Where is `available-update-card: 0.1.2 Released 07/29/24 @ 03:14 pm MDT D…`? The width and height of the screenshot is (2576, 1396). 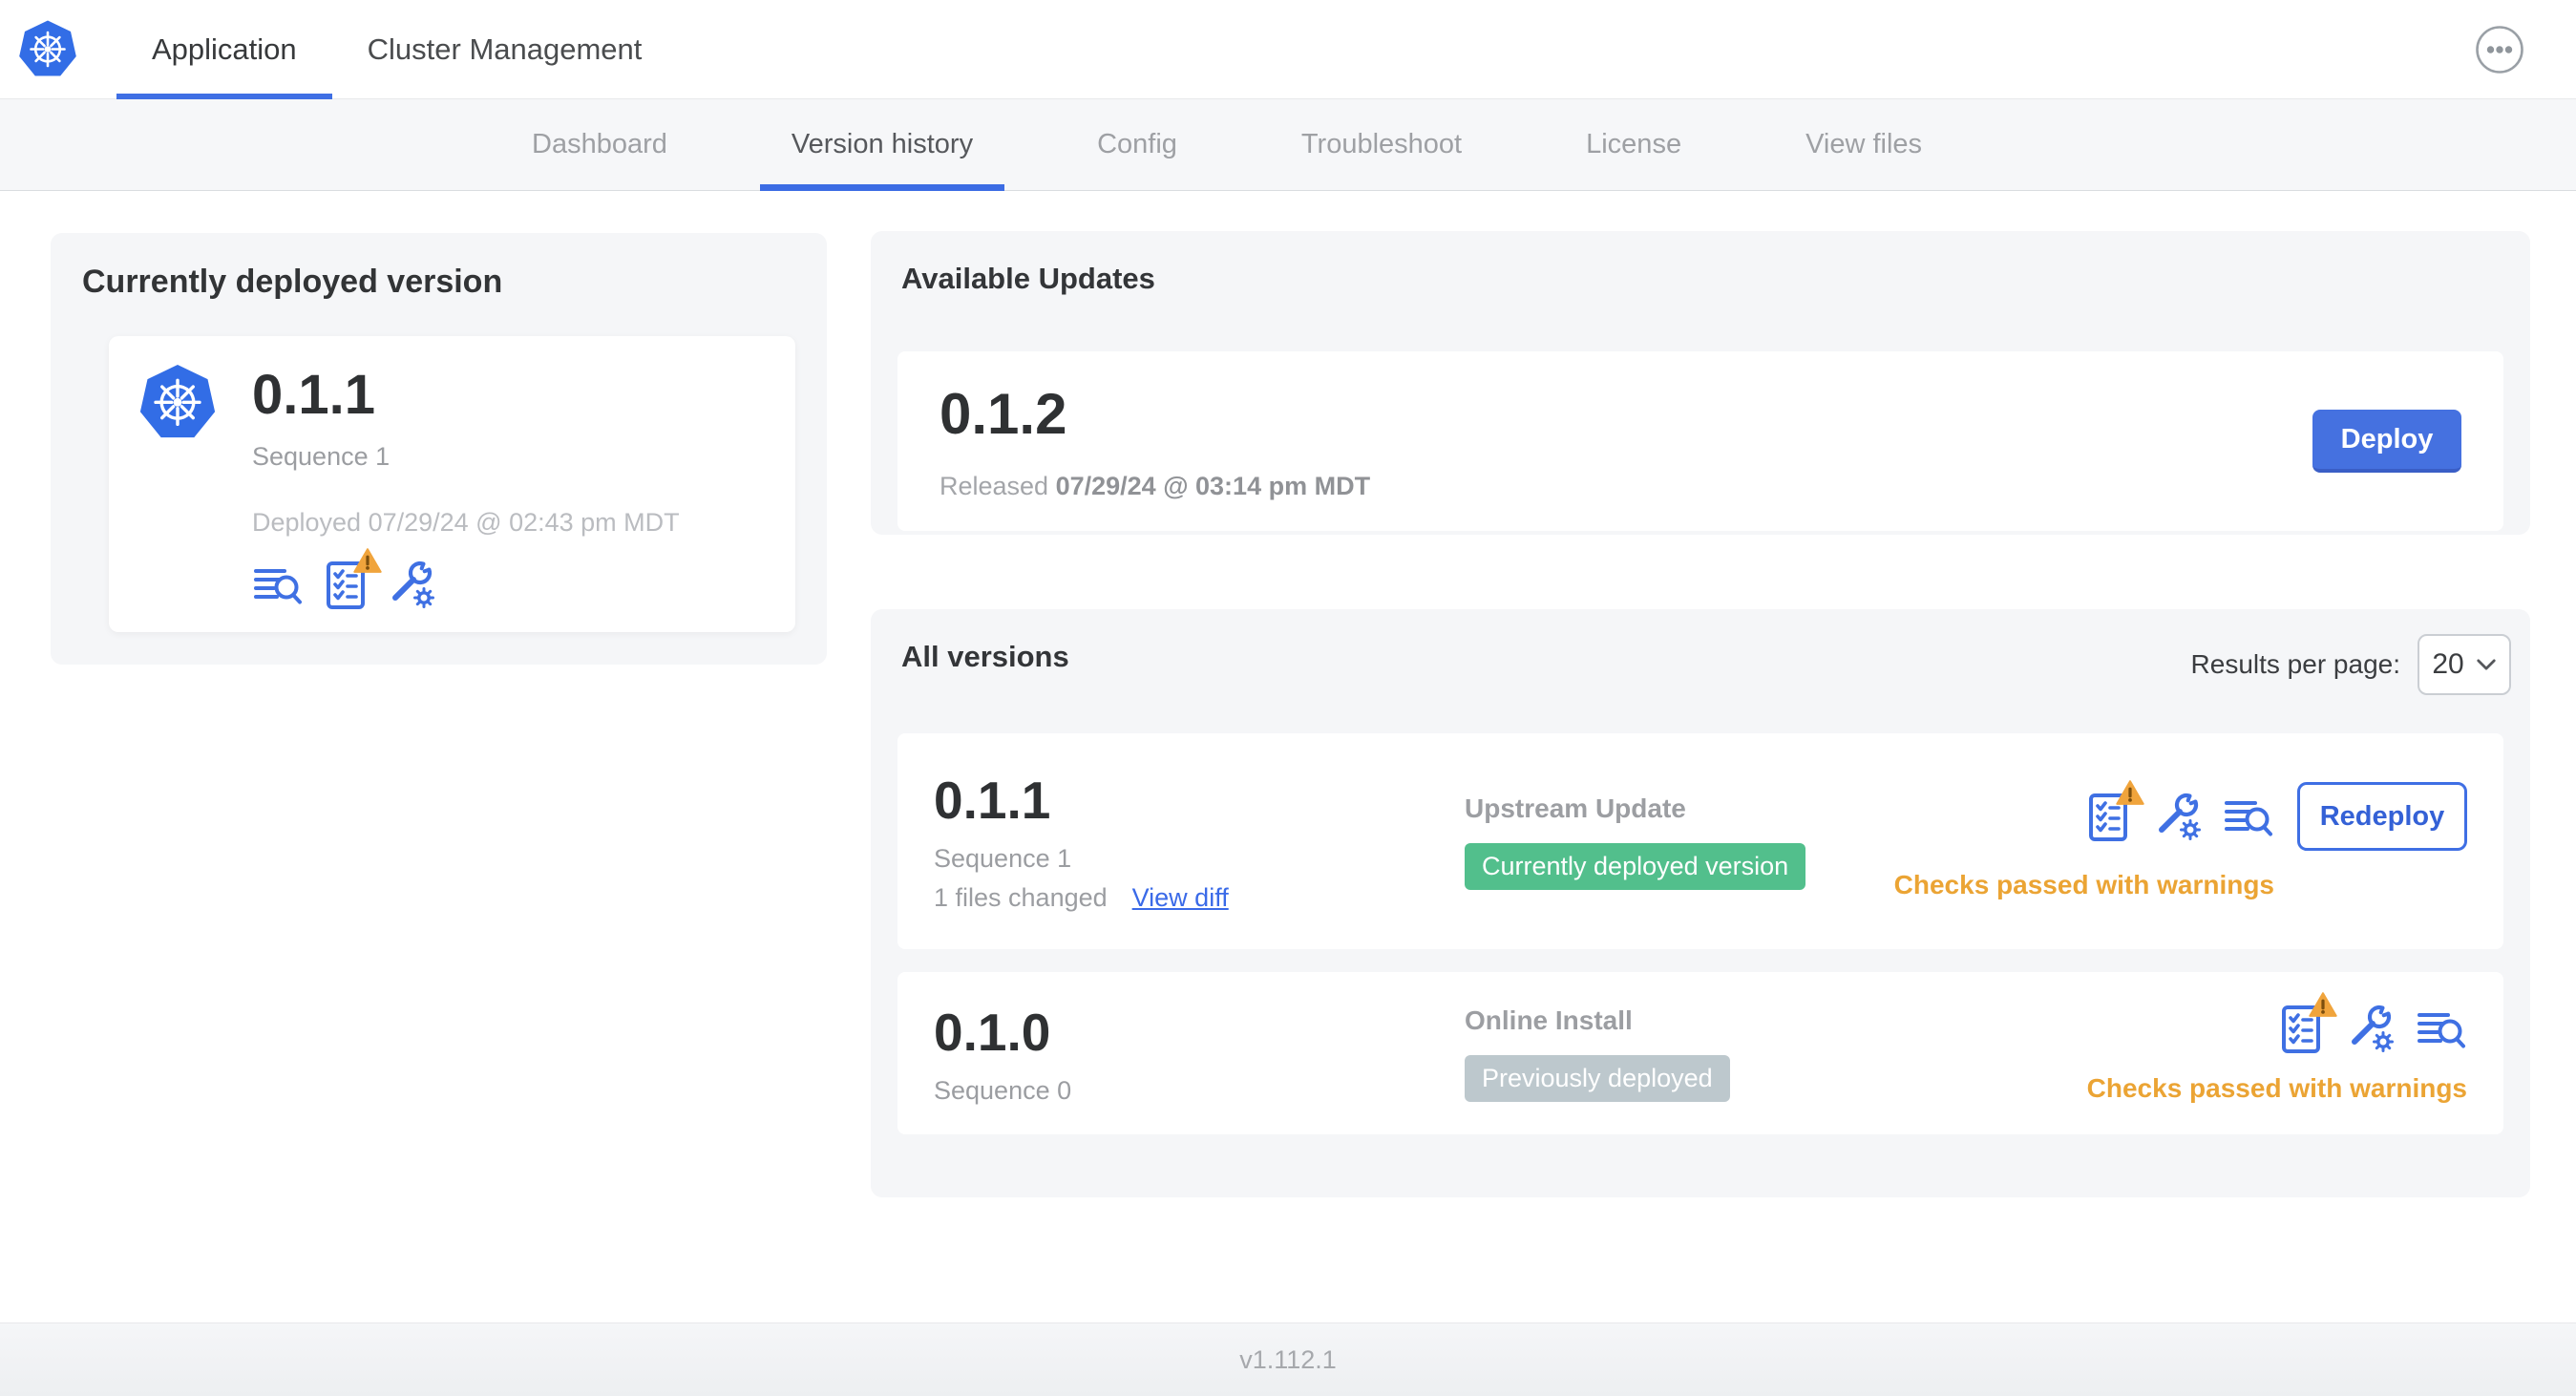 available-update-card: 0.1.2 Released 07/29/24 @ 03:14 pm MDT D… is located at coordinates (1700, 441).